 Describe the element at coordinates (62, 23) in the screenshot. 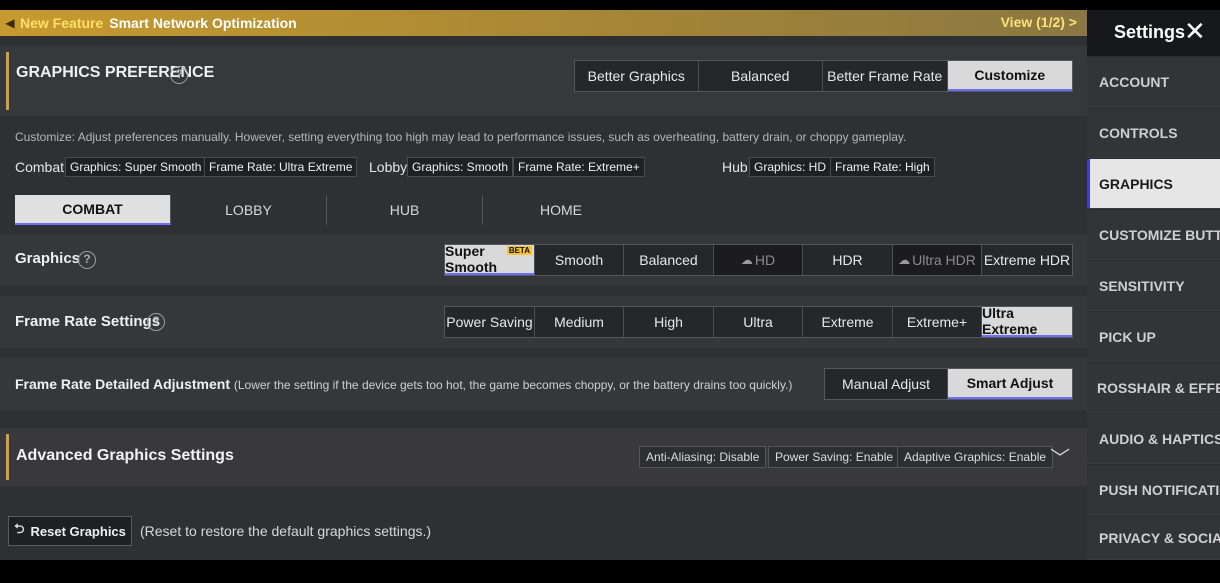

I see `new-feature-label: New Feature` at that location.